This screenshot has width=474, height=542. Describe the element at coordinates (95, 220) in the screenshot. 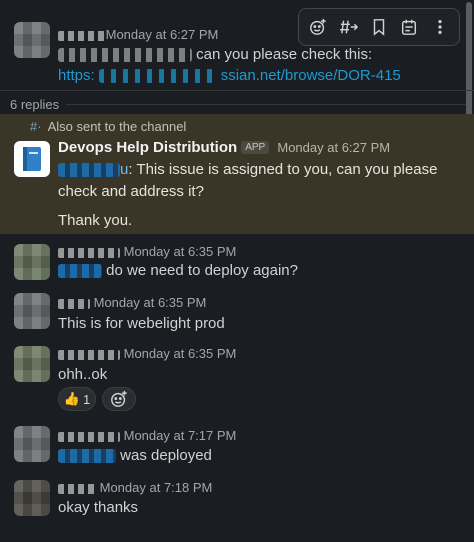

I see `bot-text-line-3: Thank you.` at that location.